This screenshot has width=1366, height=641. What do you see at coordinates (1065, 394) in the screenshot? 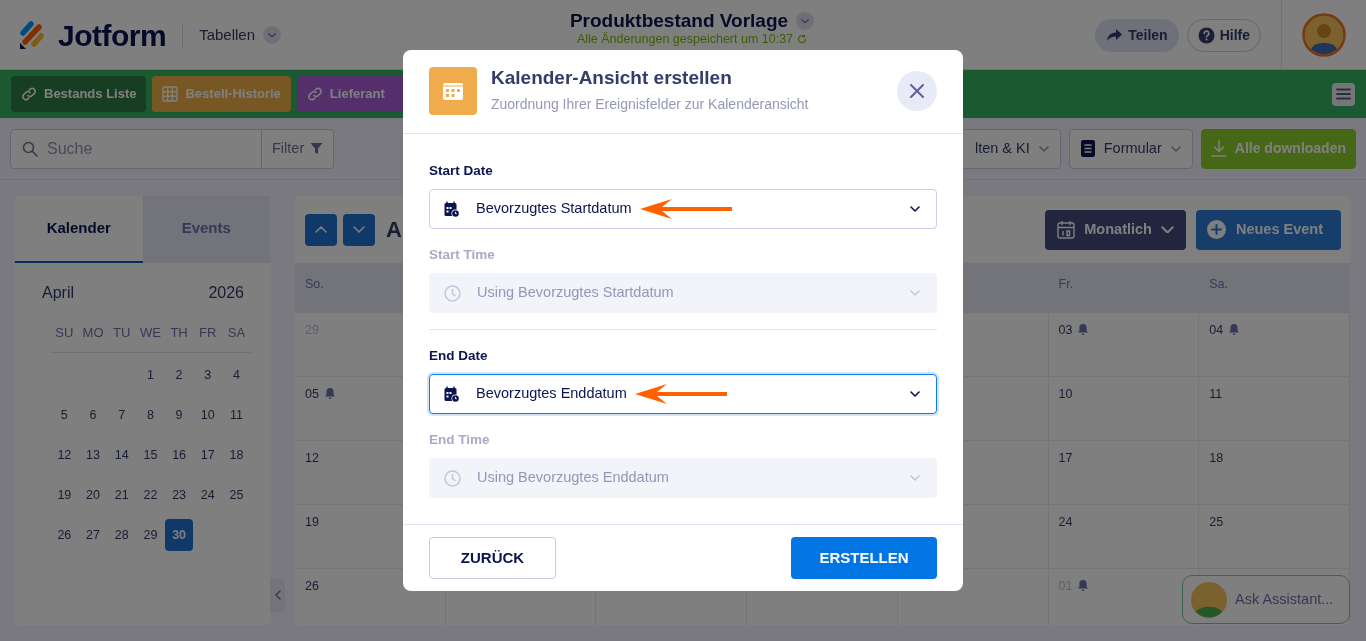
I see `day-number: 10` at bounding box center [1065, 394].